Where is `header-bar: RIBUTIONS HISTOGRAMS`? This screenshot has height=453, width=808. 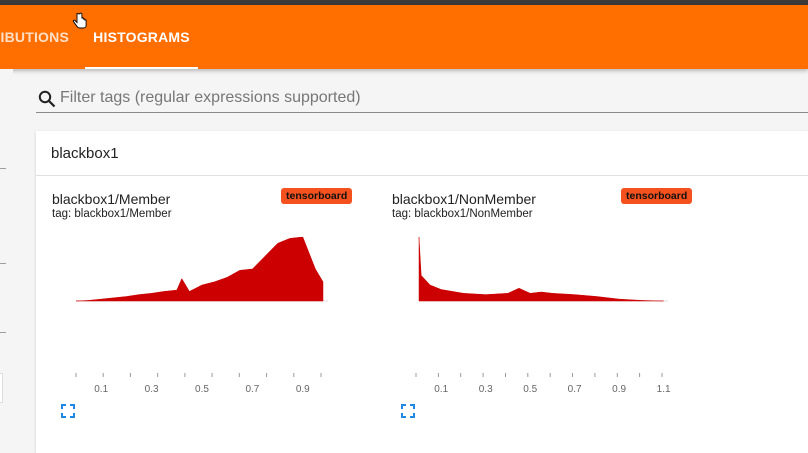 header-bar: RIBUTIONS HISTOGRAMS is located at coordinates (404, 37).